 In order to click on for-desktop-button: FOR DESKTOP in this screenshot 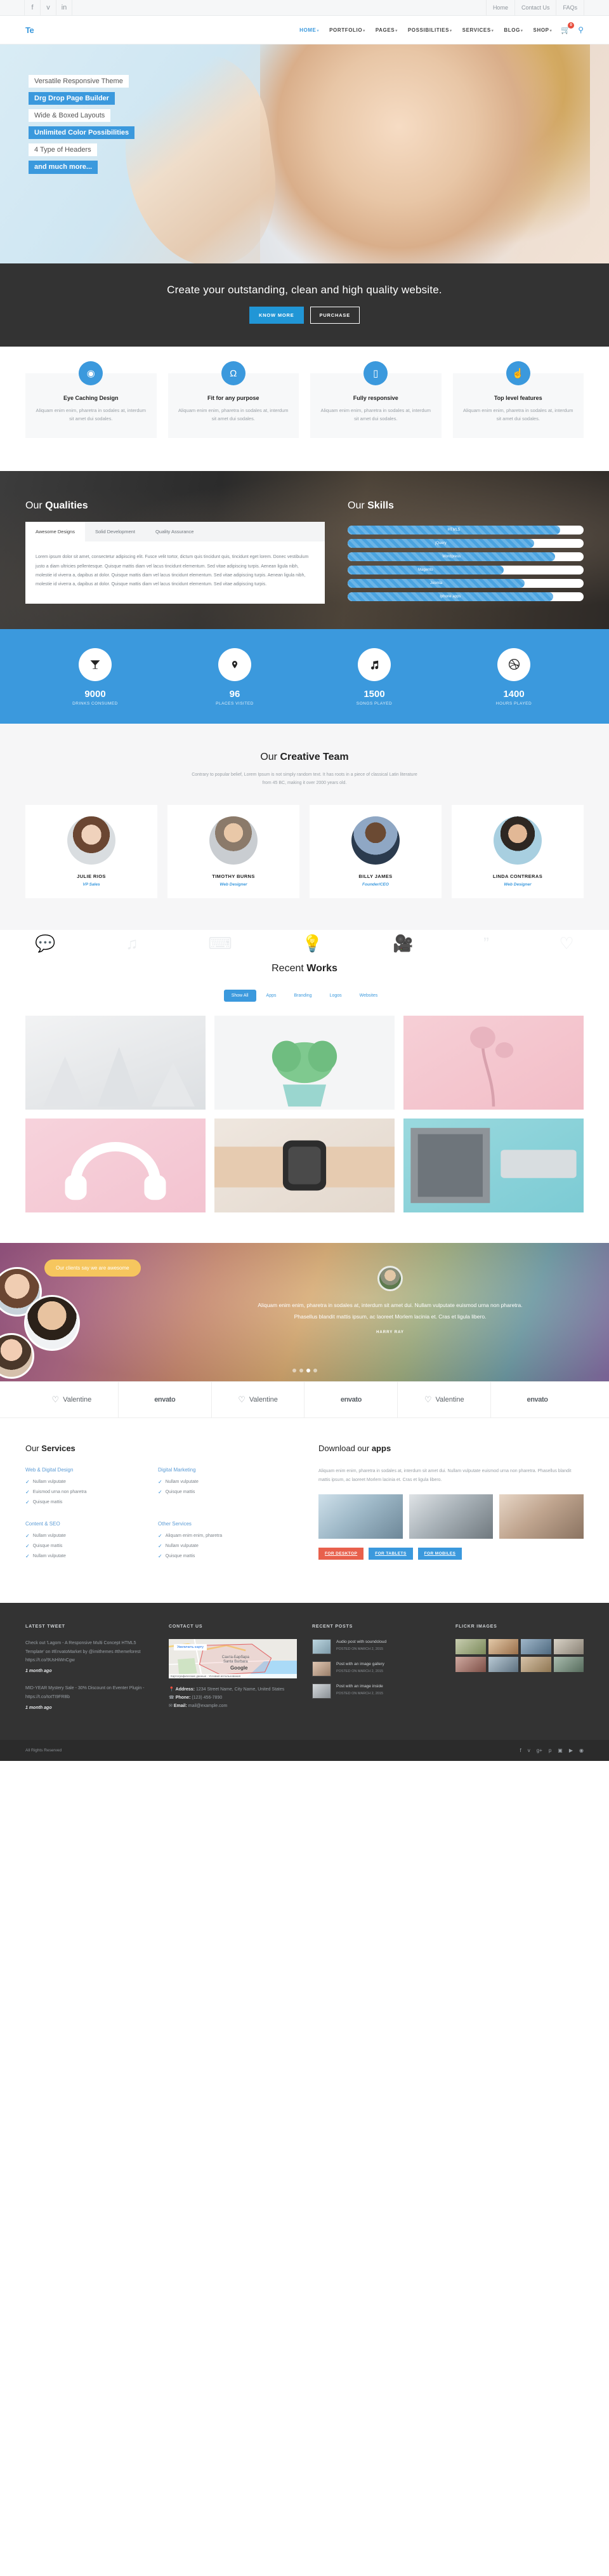, I will do `click(341, 1553)`.